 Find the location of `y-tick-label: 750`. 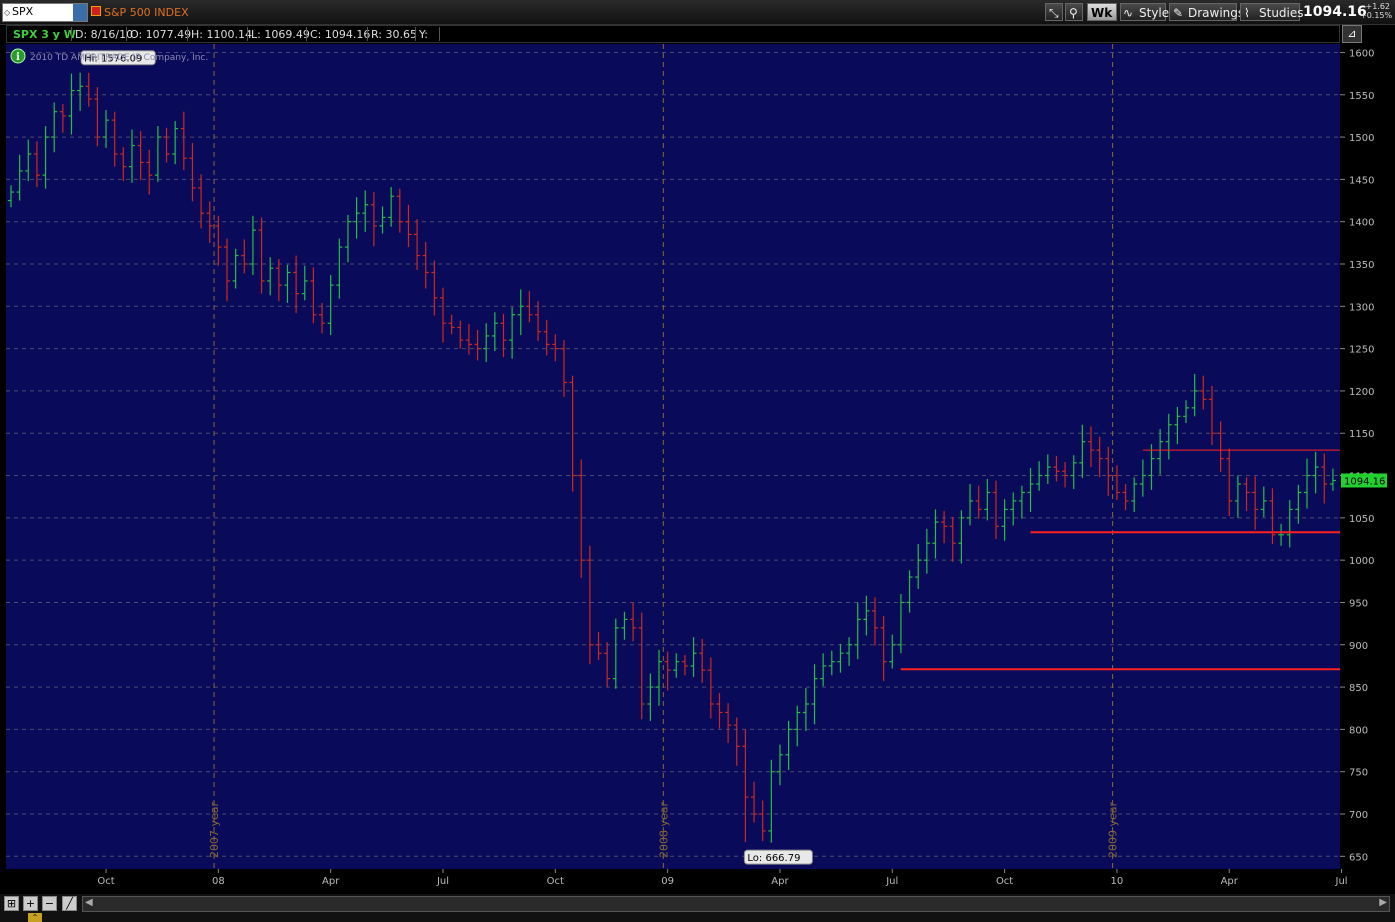

y-tick-label: 750 is located at coordinates (1358, 773).